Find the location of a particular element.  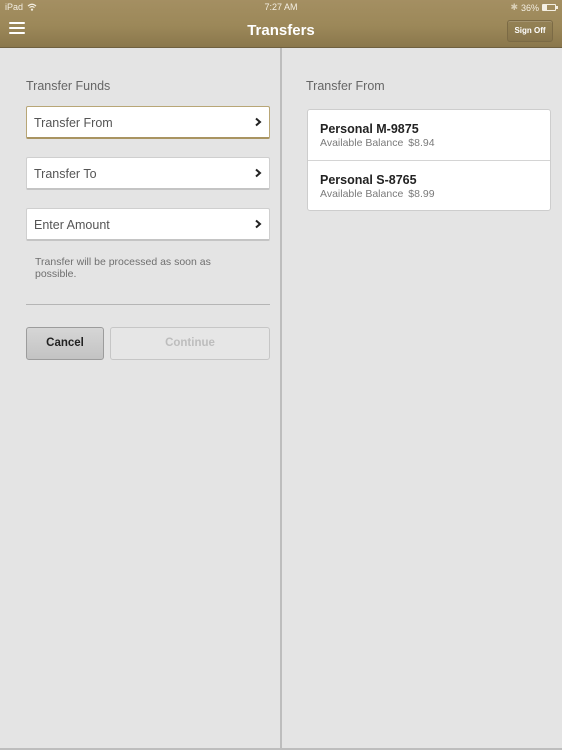

transfer-to-field: Transfer To is located at coordinates (148, 173).